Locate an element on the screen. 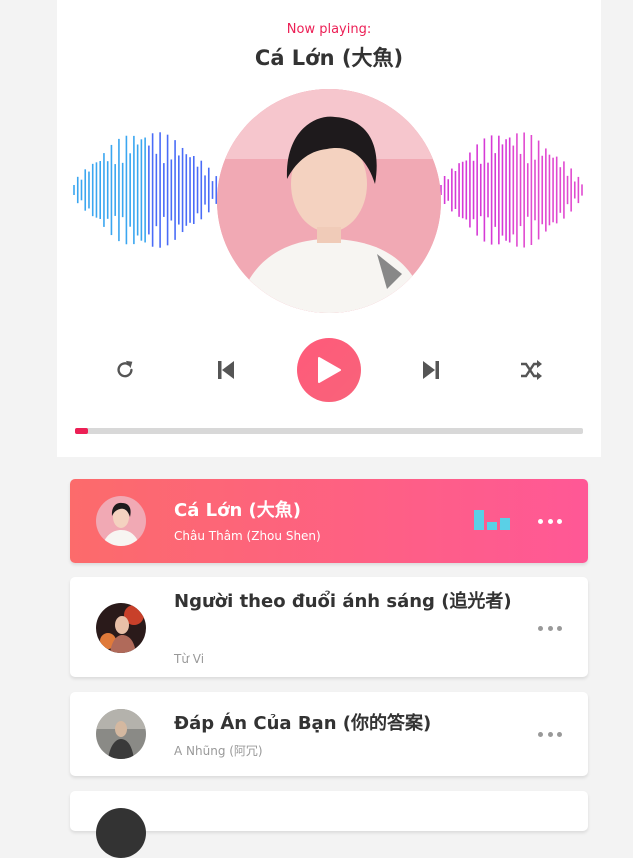 The width and height of the screenshot is (633, 858). progress-fill is located at coordinates (82, 431).